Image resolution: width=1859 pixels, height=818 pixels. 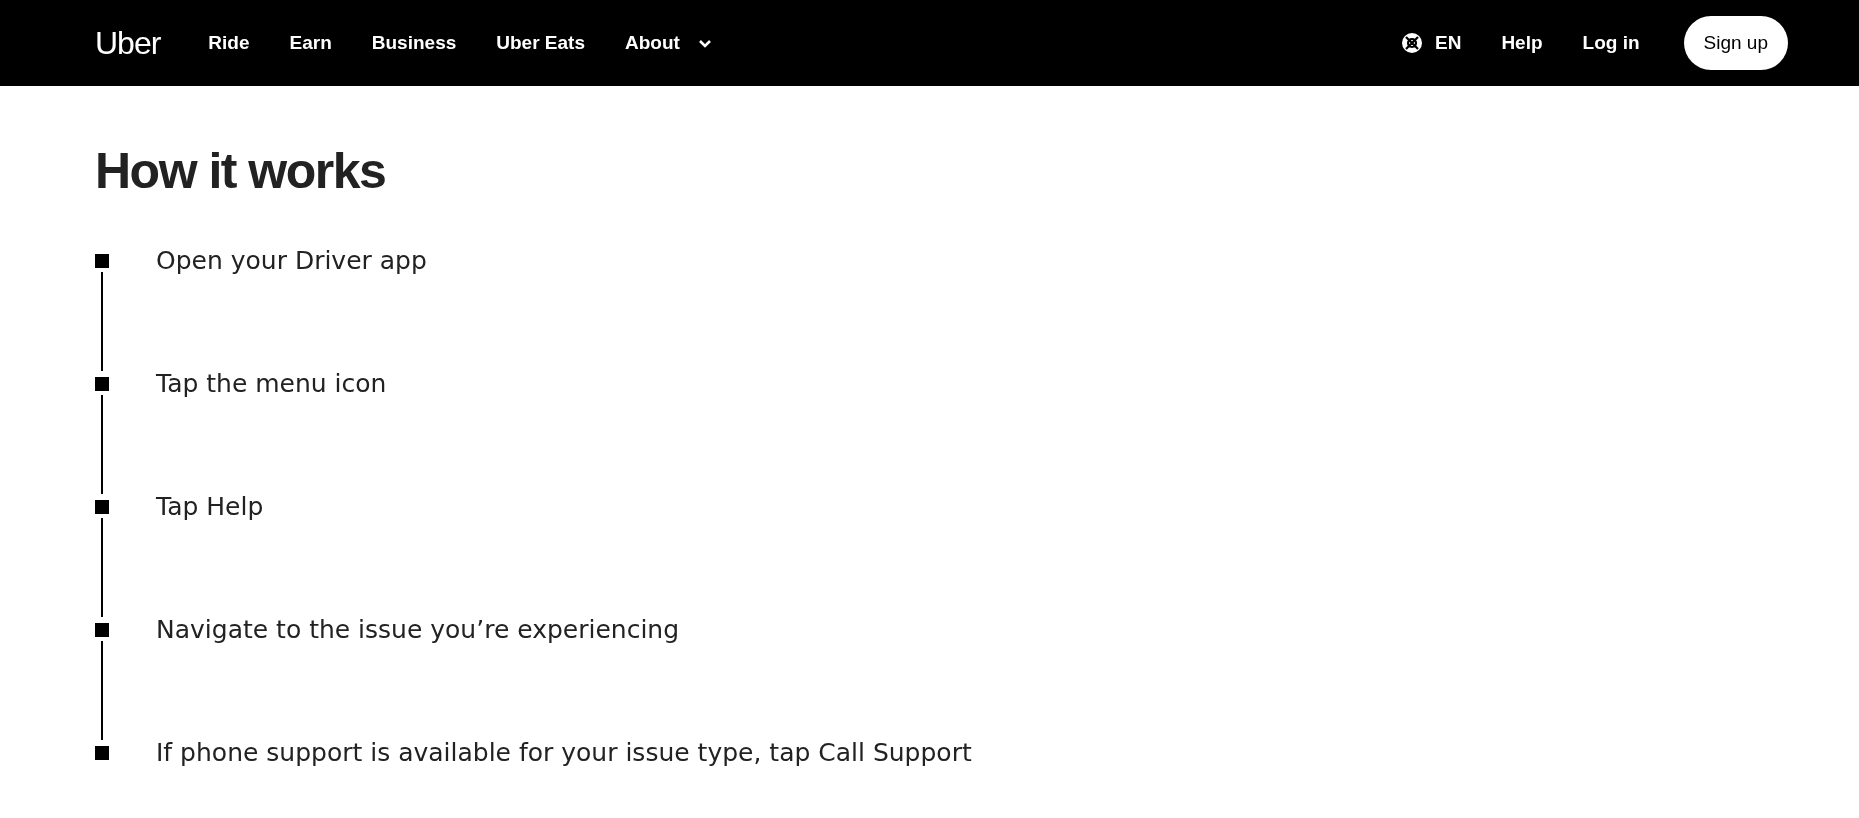 What do you see at coordinates (310, 43) in the screenshot?
I see `nav-link: Earn` at bounding box center [310, 43].